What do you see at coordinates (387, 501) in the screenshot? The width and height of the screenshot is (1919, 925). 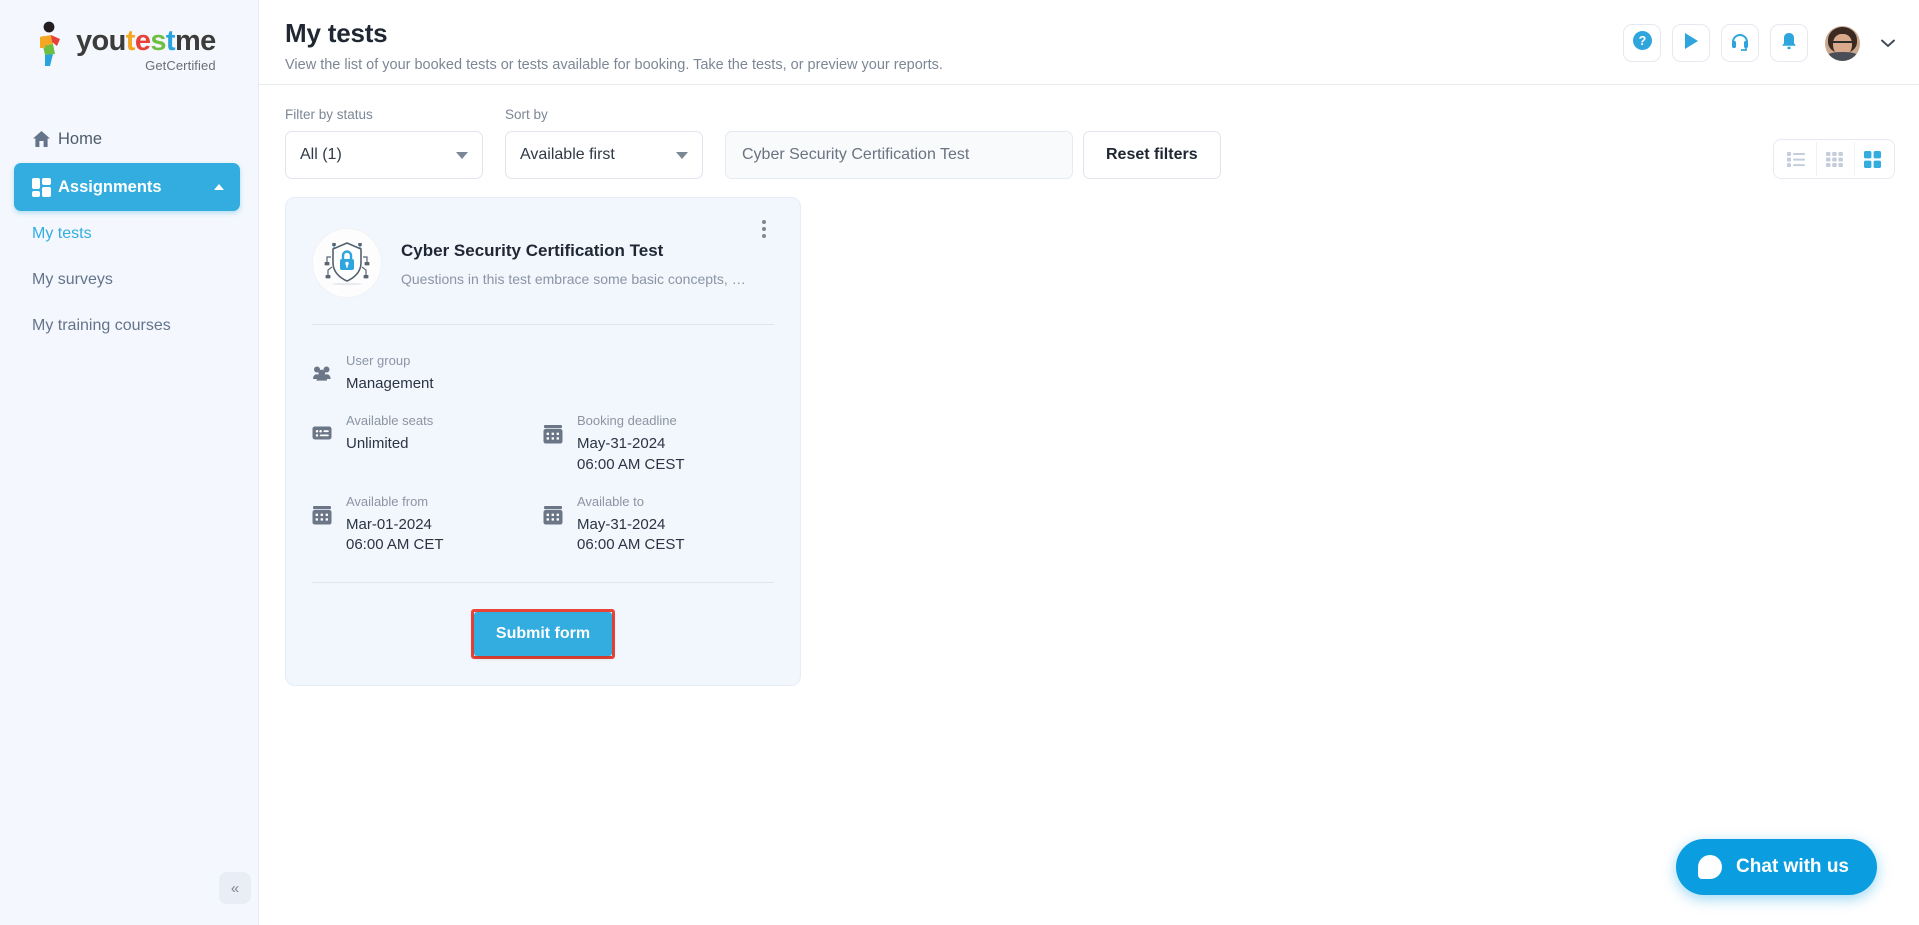 I see `info-label: Available from` at bounding box center [387, 501].